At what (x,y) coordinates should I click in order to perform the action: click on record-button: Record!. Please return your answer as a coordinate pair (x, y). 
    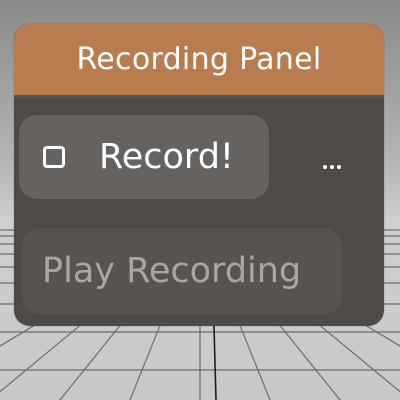
    Looking at the image, I should click on (144, 157).